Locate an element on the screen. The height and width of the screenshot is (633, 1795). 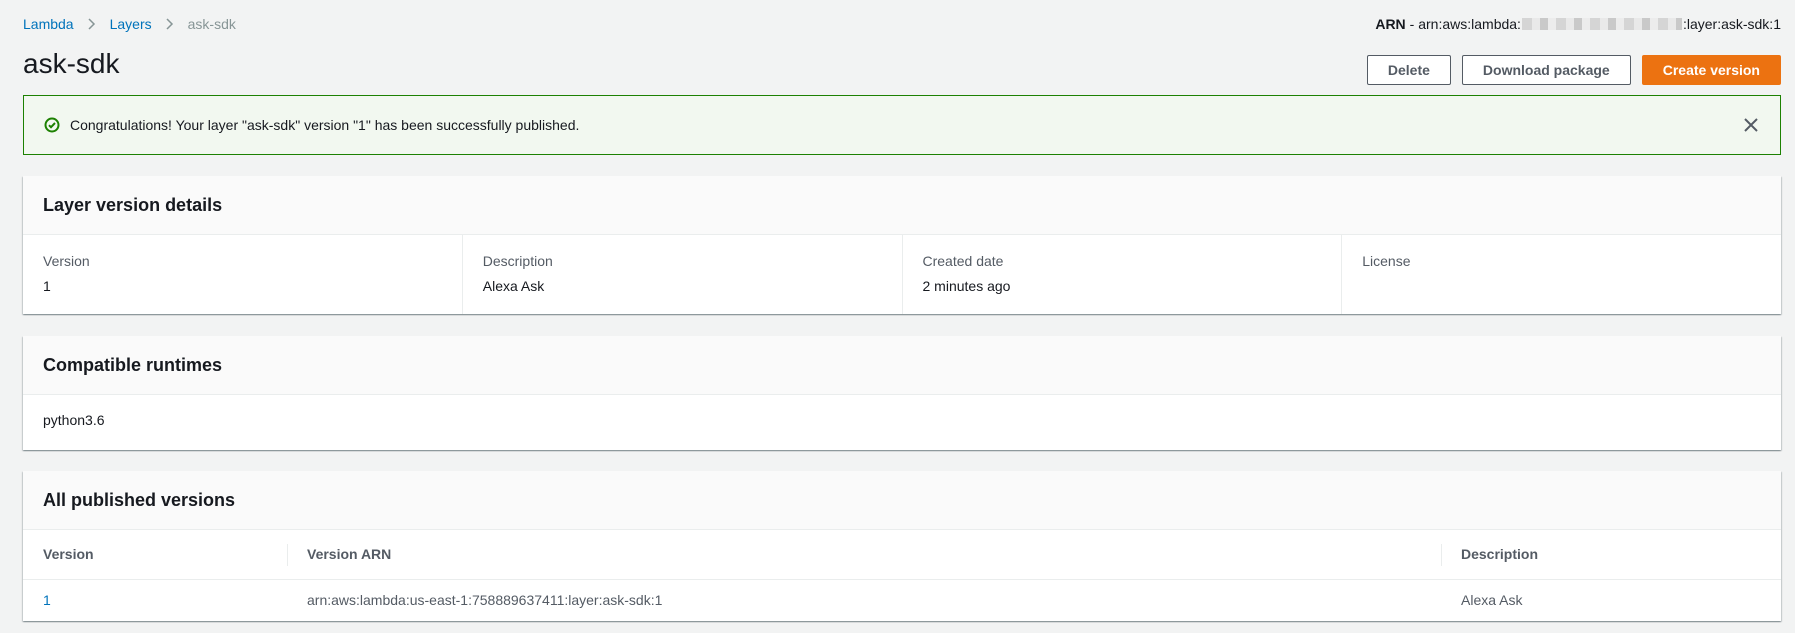
detail-label: License is located at coordinates (1386, 261).